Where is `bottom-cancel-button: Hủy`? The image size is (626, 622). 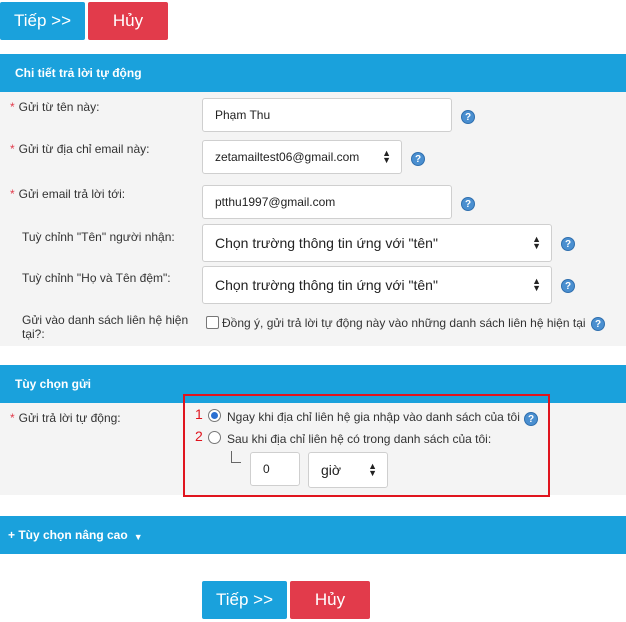
bottom-cancel-button: Hủy is located at coordinates (330, 600).